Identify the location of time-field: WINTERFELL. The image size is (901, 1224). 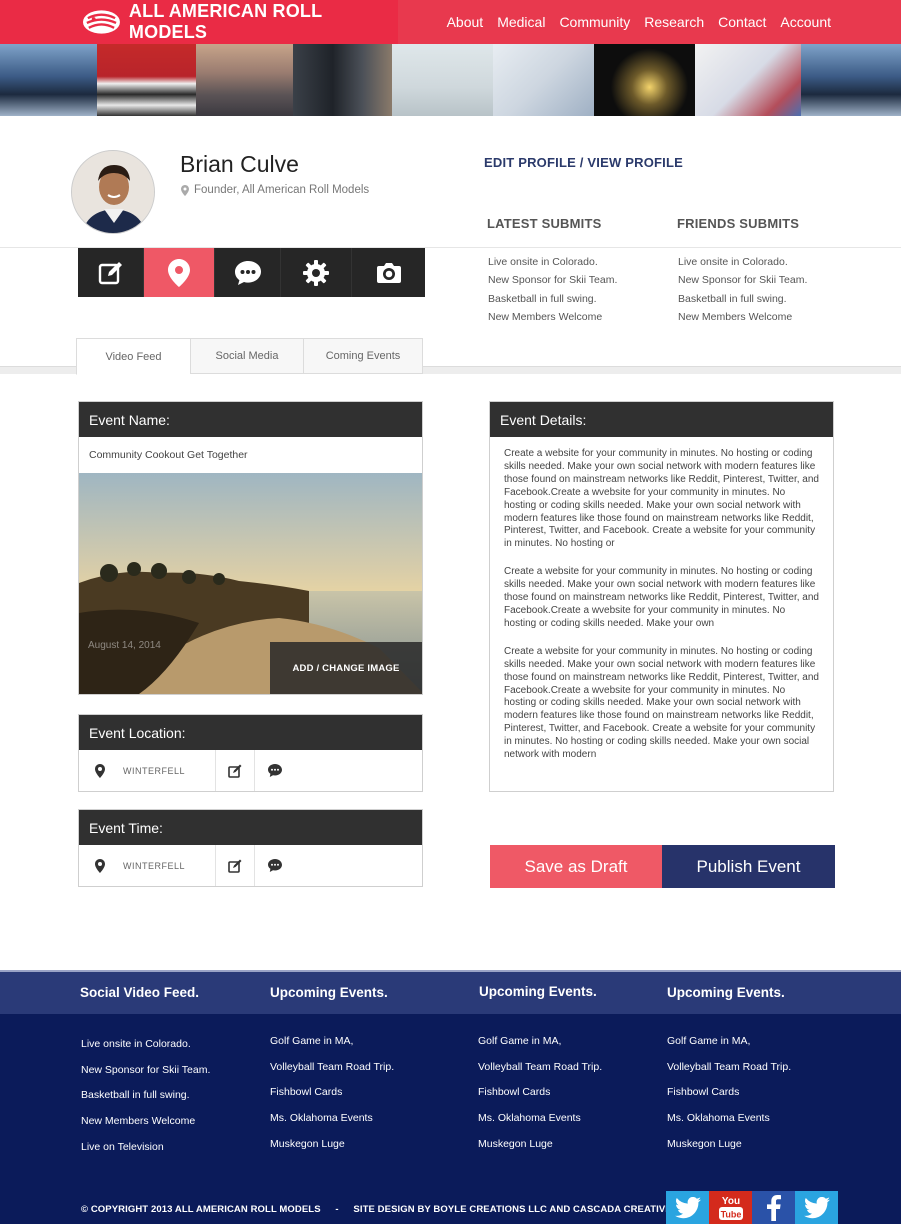
(147, 865).